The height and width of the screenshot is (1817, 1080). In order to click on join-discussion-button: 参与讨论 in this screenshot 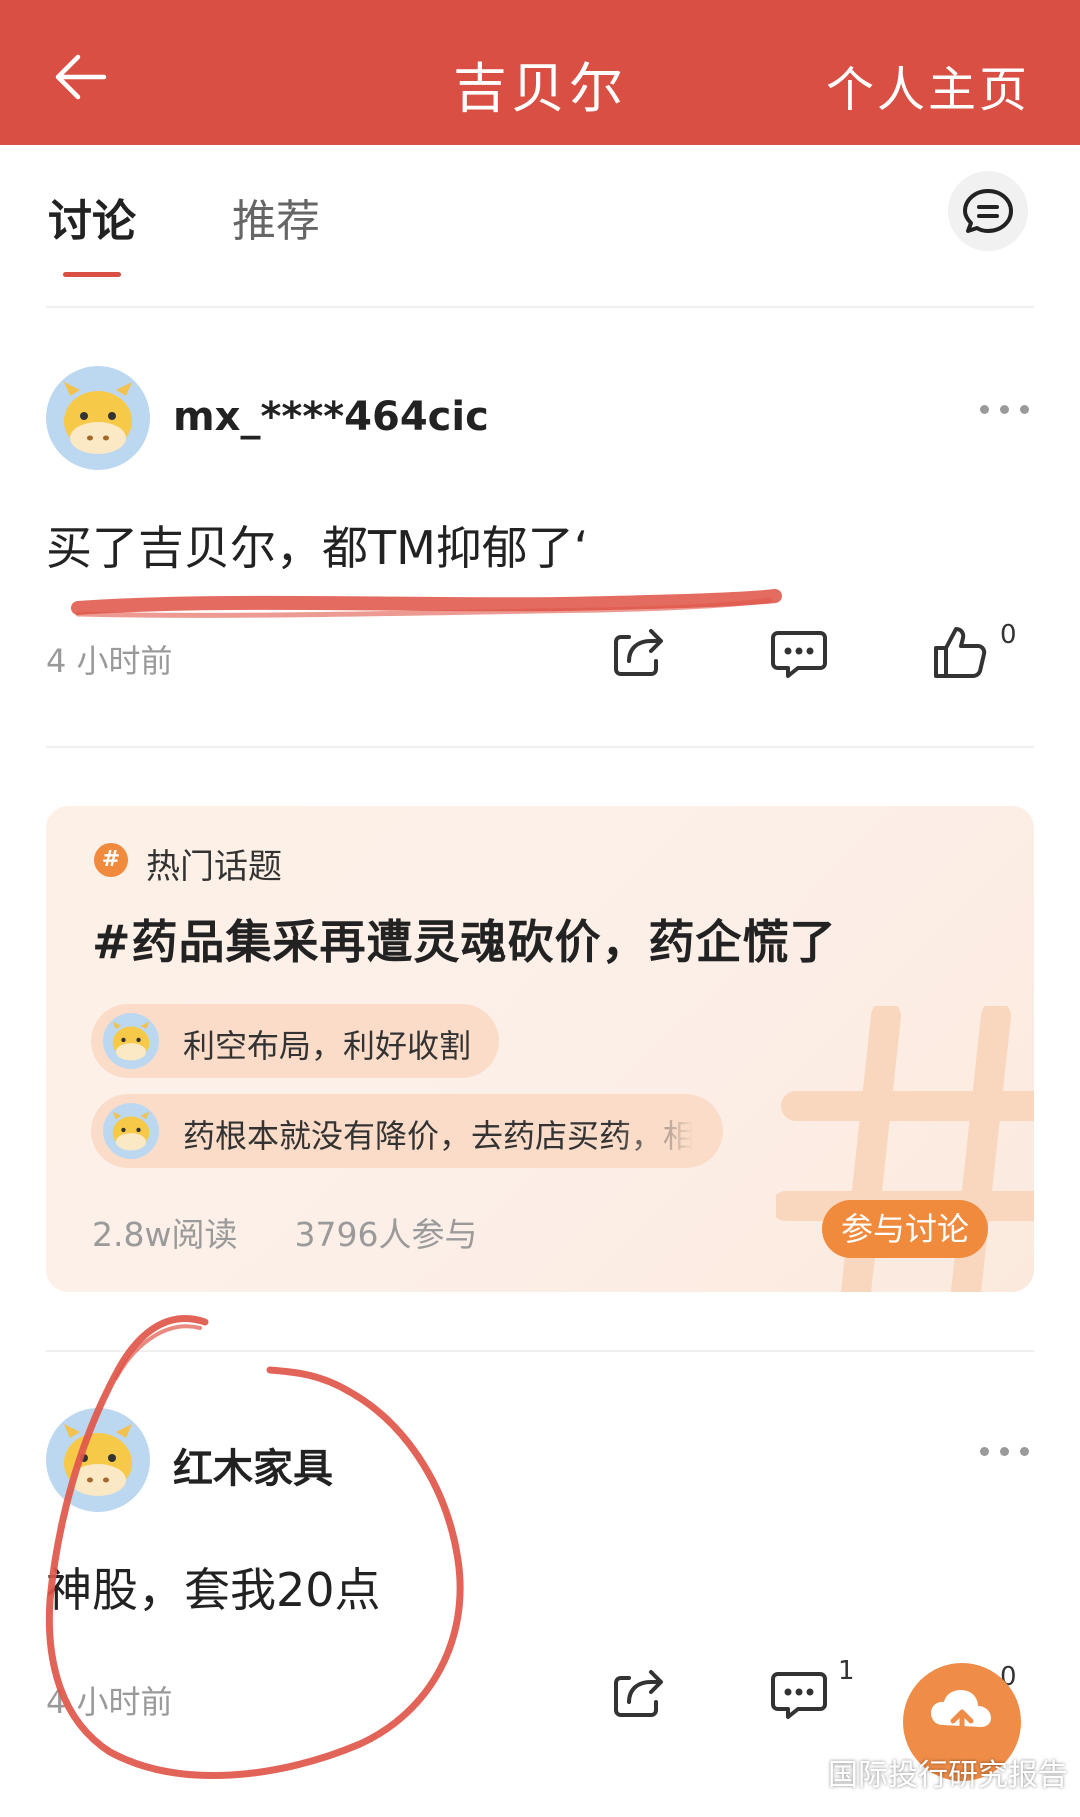, I will do `click(905, 1229)`.